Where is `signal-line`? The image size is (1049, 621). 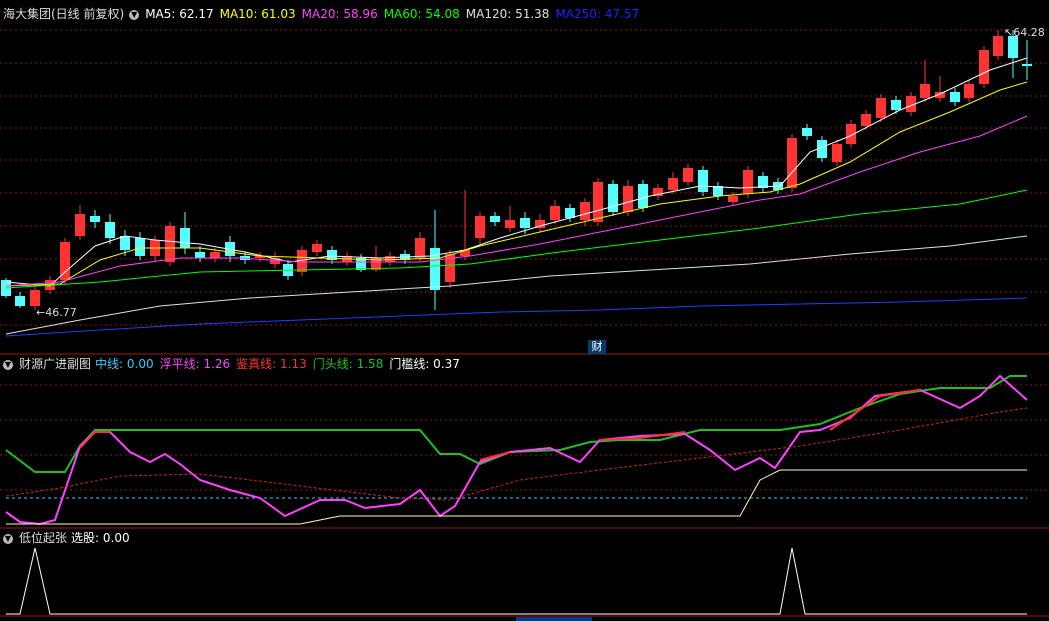 signal-line is located at coordinates (516, 581).